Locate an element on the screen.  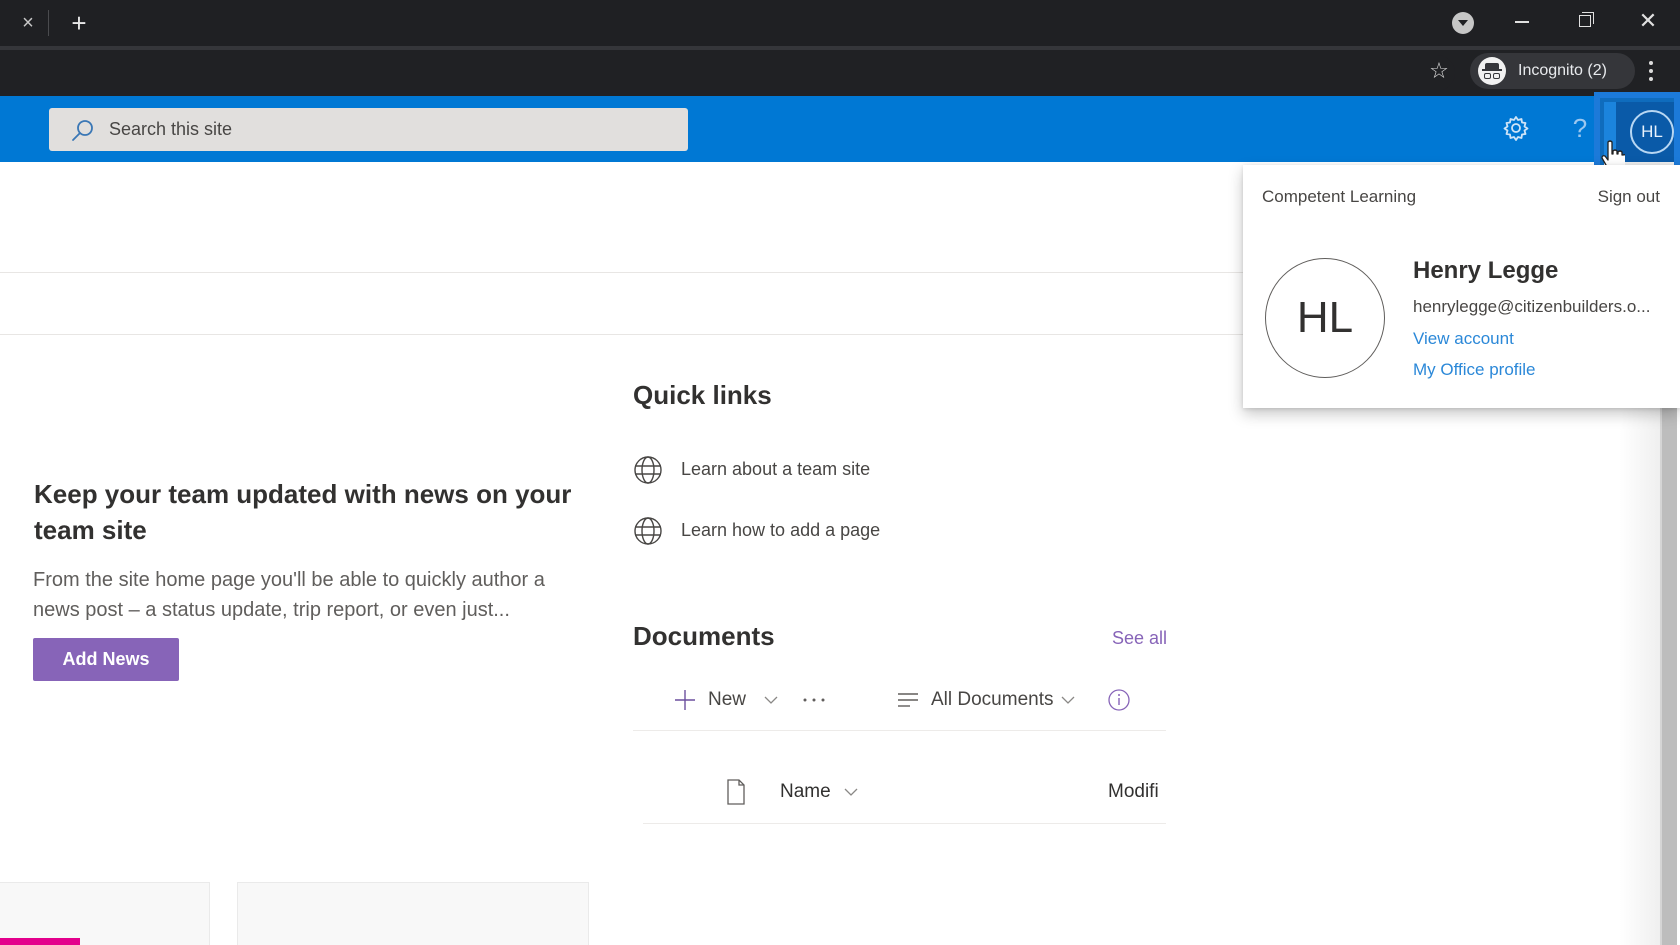
site-search-box is located at coordinates (368, 129).